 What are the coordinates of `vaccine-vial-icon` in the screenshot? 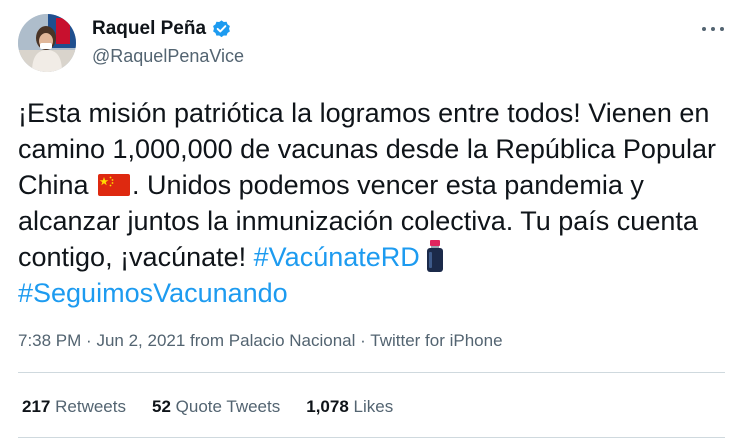 It's located at (435, 256).